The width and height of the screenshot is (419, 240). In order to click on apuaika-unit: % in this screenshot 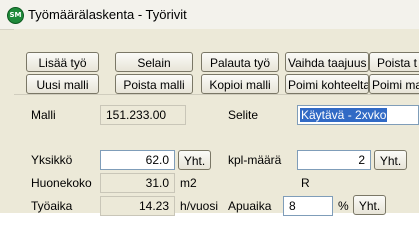, I will do `click(343, 206)`.